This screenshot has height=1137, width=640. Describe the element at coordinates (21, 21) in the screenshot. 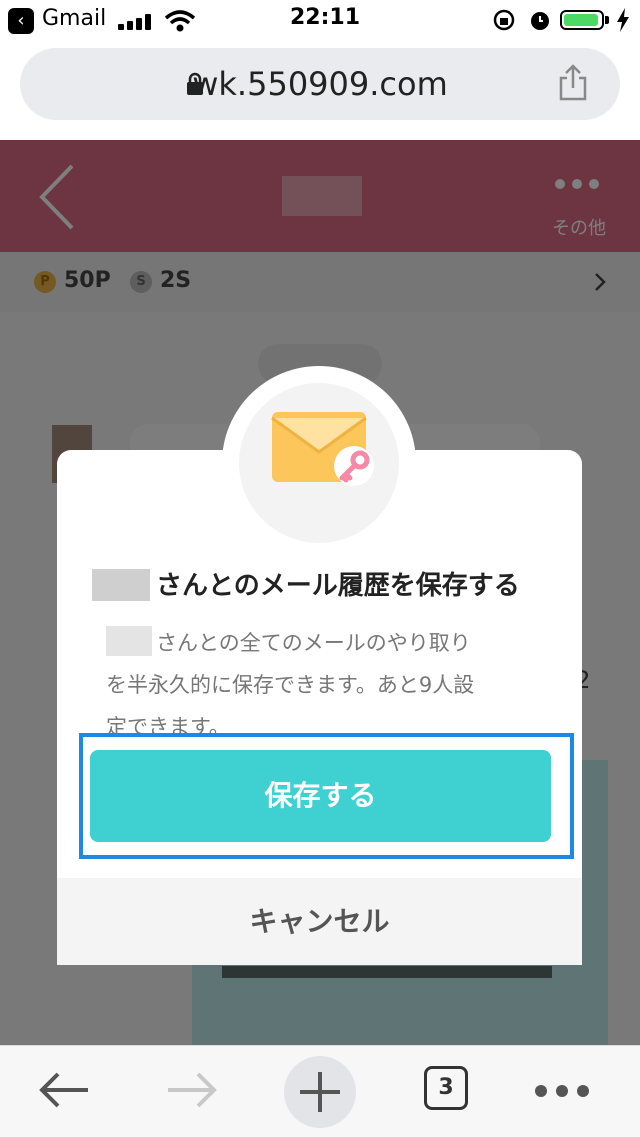

I see `back-to-app-icon: ‹` at that location.